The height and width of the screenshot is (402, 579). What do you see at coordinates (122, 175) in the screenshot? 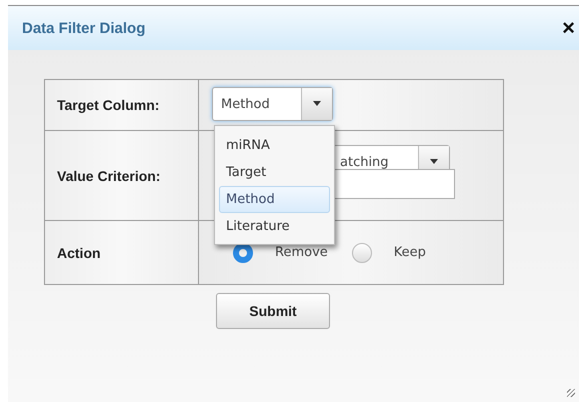
I see `field-label: Value Criterion:` at bounding box center [122, 175].